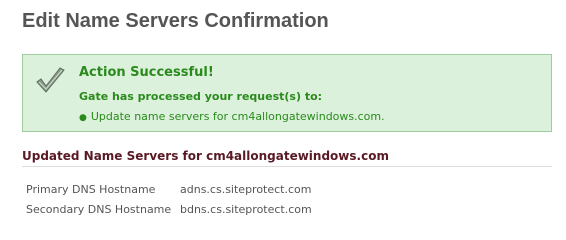  Describe the element at coordinates (146, 72) in the screenshot. I see `success-title: Action Successful!` at that location.